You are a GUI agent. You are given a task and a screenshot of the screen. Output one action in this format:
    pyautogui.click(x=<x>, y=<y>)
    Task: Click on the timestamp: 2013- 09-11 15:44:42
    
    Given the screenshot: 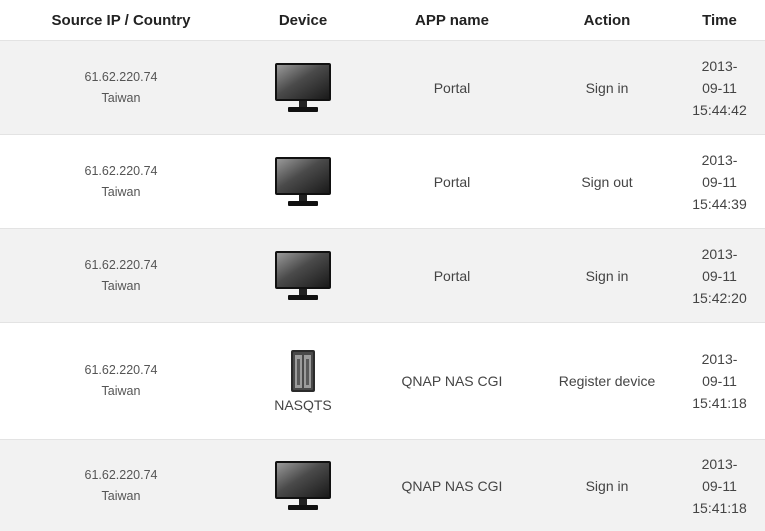 What is the action you would take?
    pyautogui.click(x=719, y=87)
    